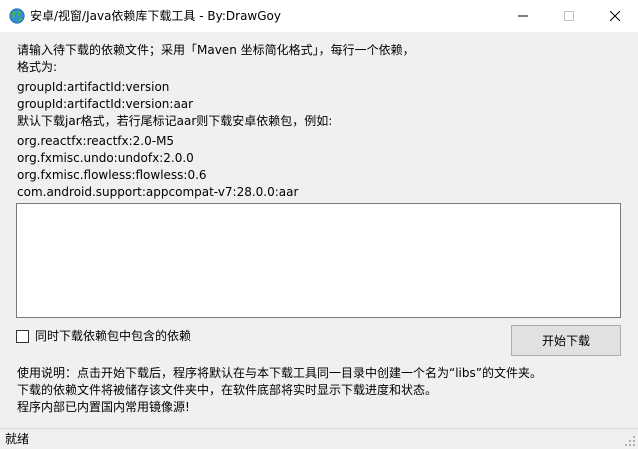 Image resolution: width=638 pixels, height=449 pixels. I want to click on instruction-line: org.reactfx:reactfx:2.0-M5, so click(96, 141).